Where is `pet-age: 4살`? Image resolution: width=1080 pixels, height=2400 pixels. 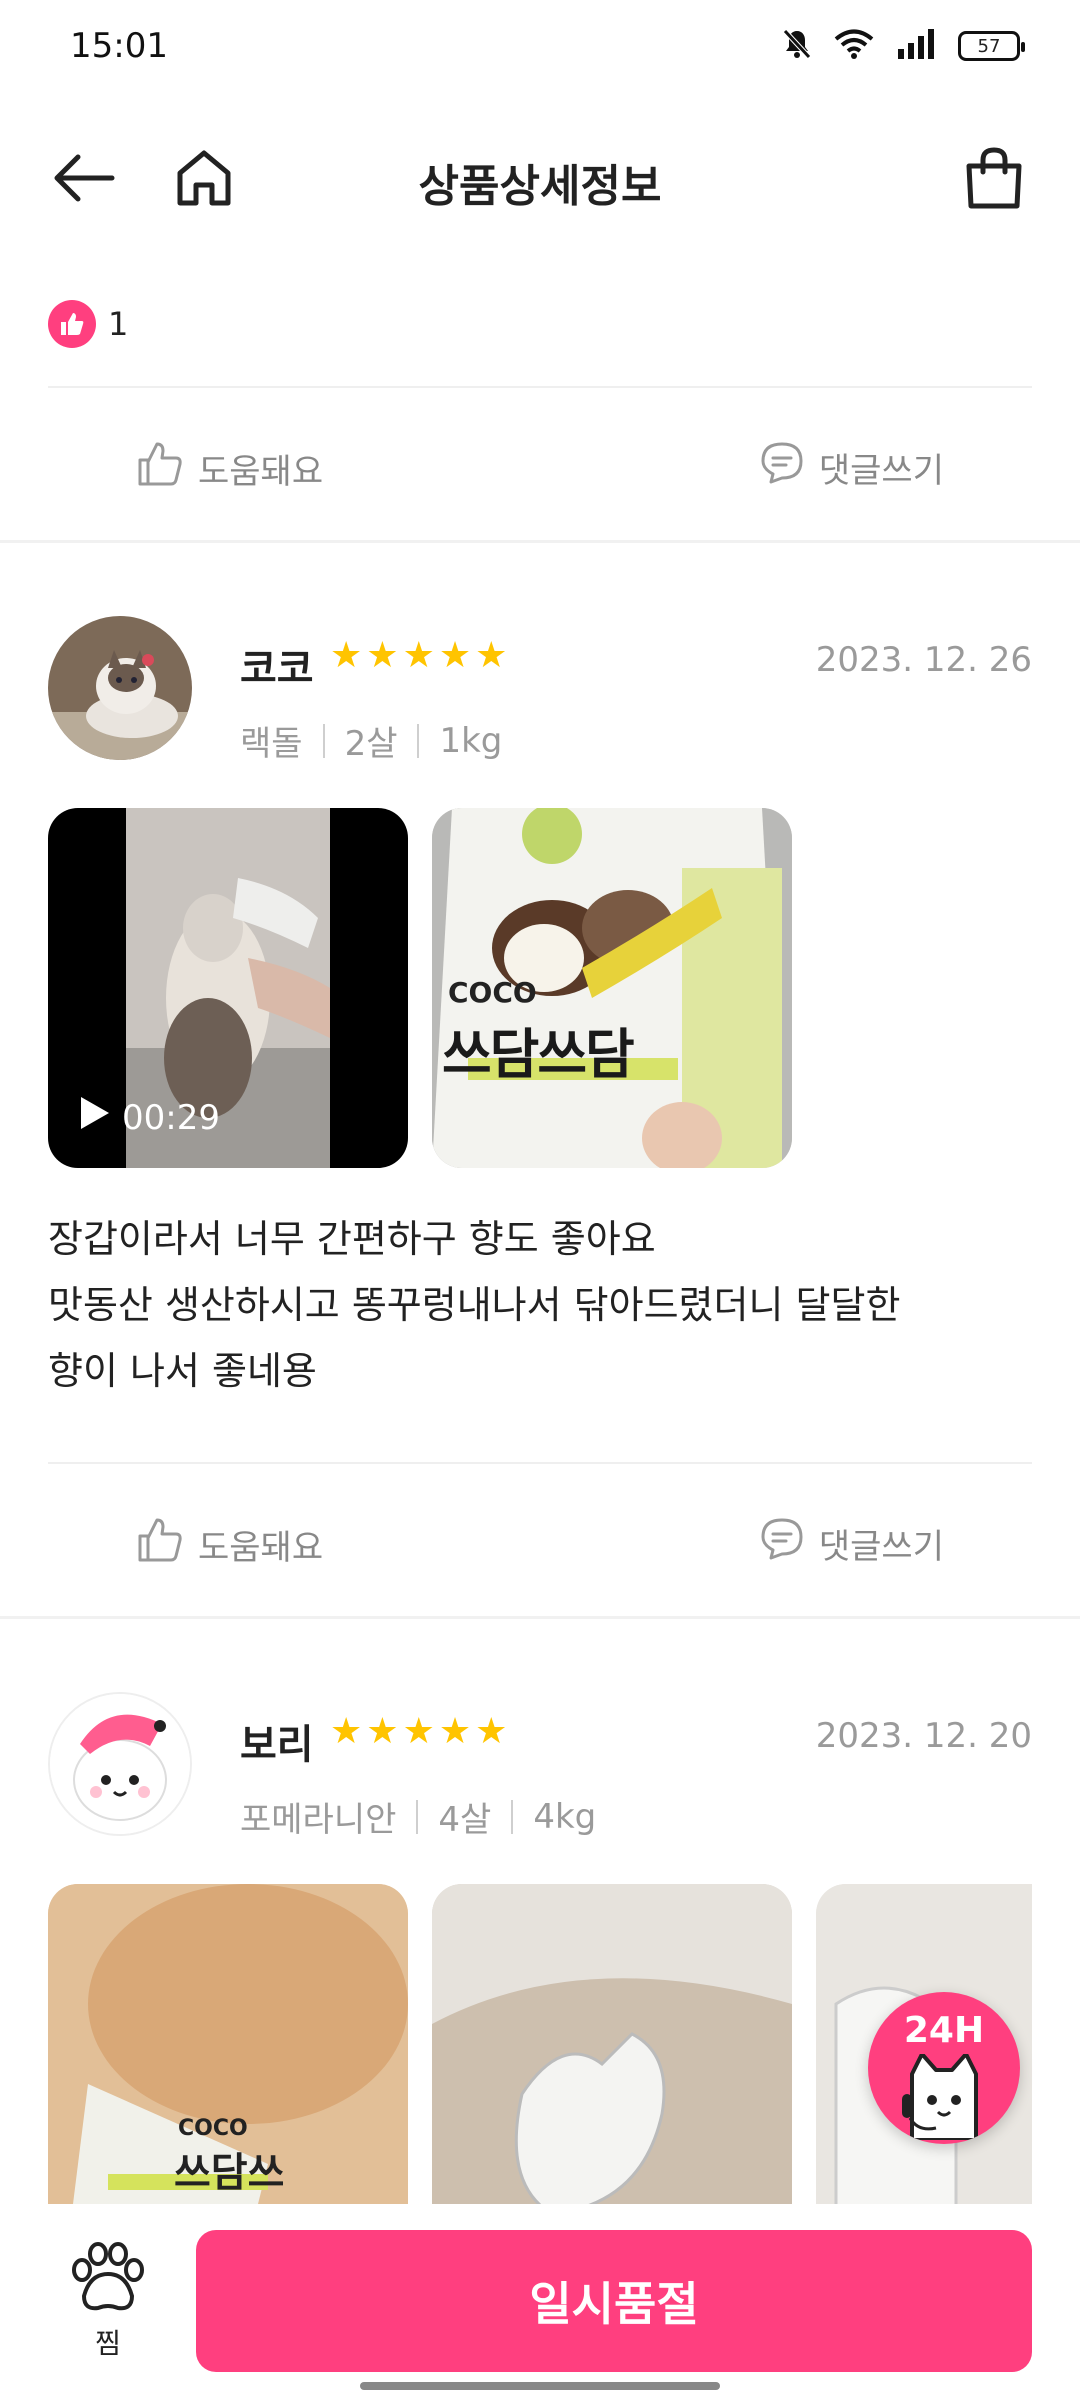 pet-age: 4살 is located at coordinates (465, 1820).